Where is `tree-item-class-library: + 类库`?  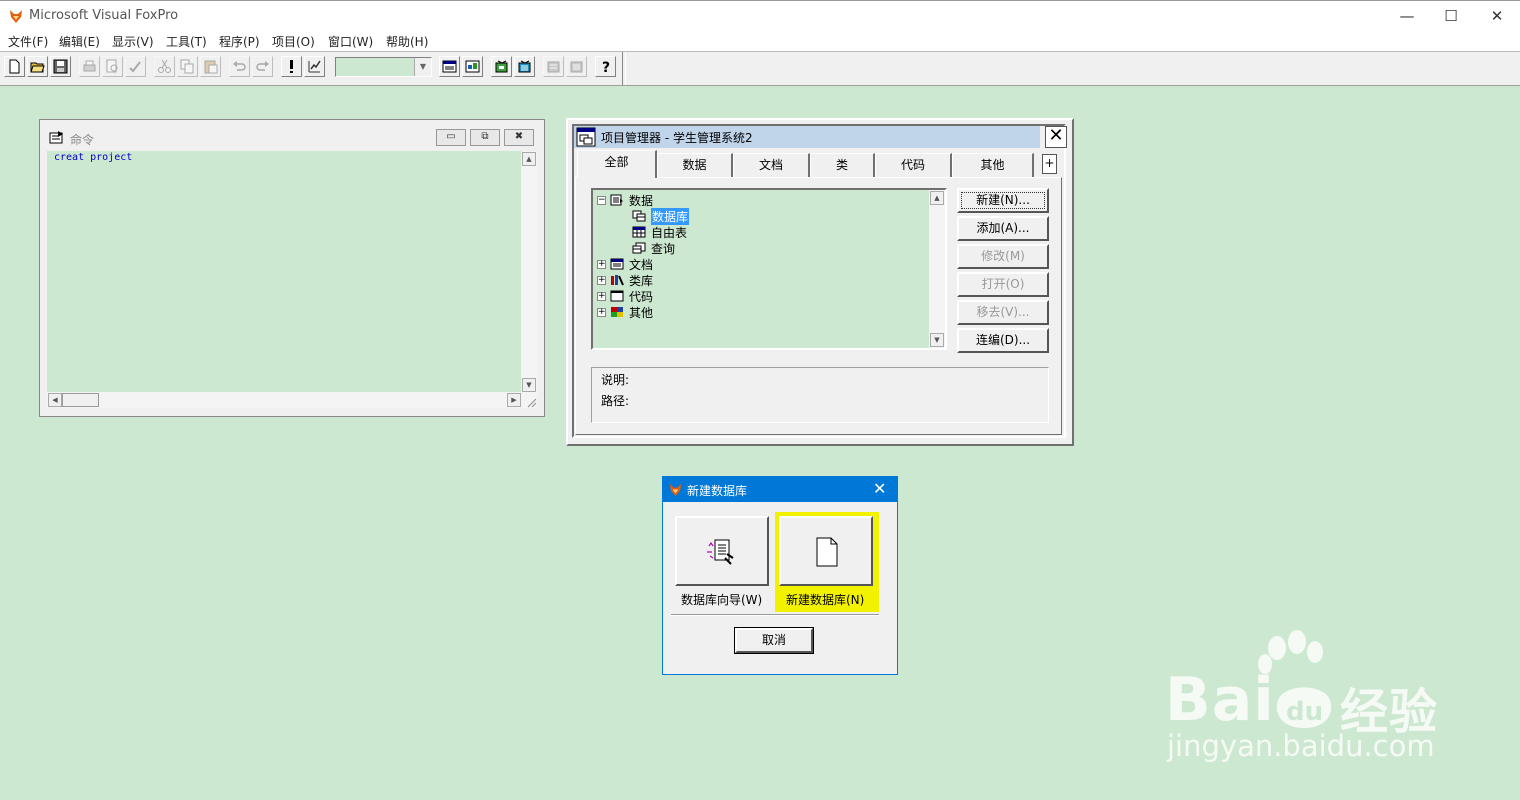 tree-item-class-library: + 类库 is located at coordinates (643, 280).